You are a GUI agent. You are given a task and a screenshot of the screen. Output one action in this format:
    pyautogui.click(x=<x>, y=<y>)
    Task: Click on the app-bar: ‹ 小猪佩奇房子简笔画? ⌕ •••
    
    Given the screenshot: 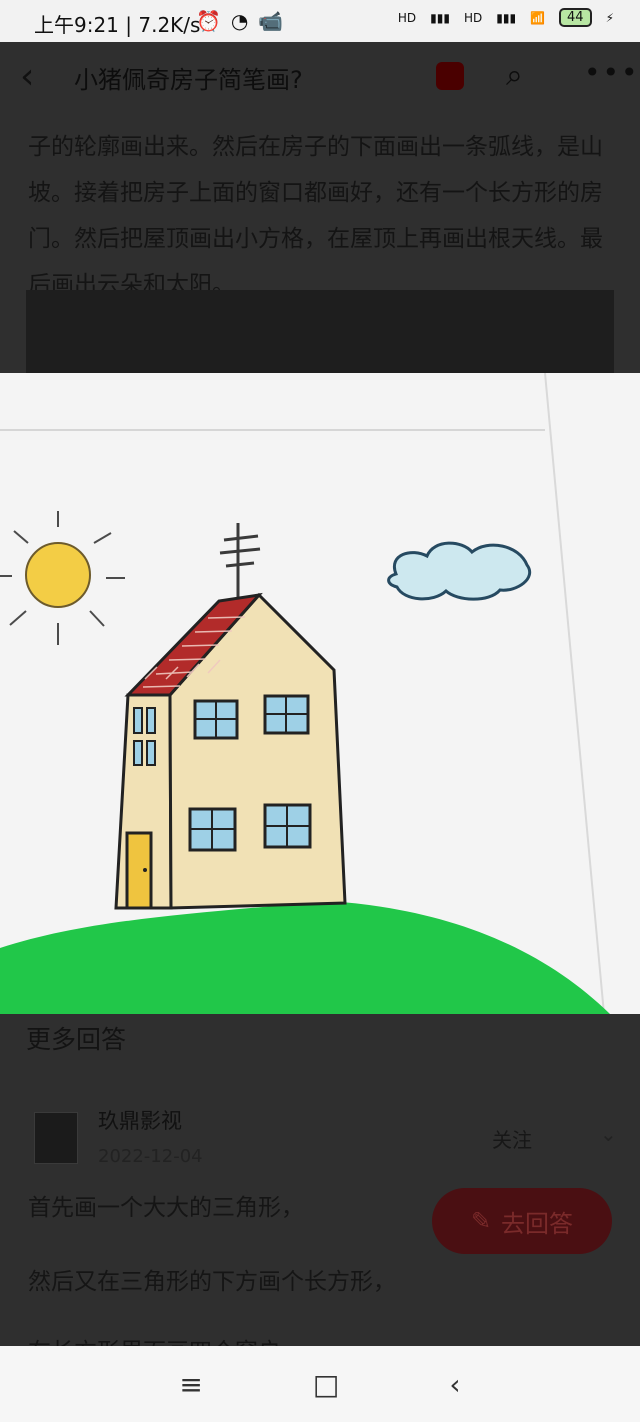 What is the action you would take?
    pyautogui.click(x=320, y=78)
    